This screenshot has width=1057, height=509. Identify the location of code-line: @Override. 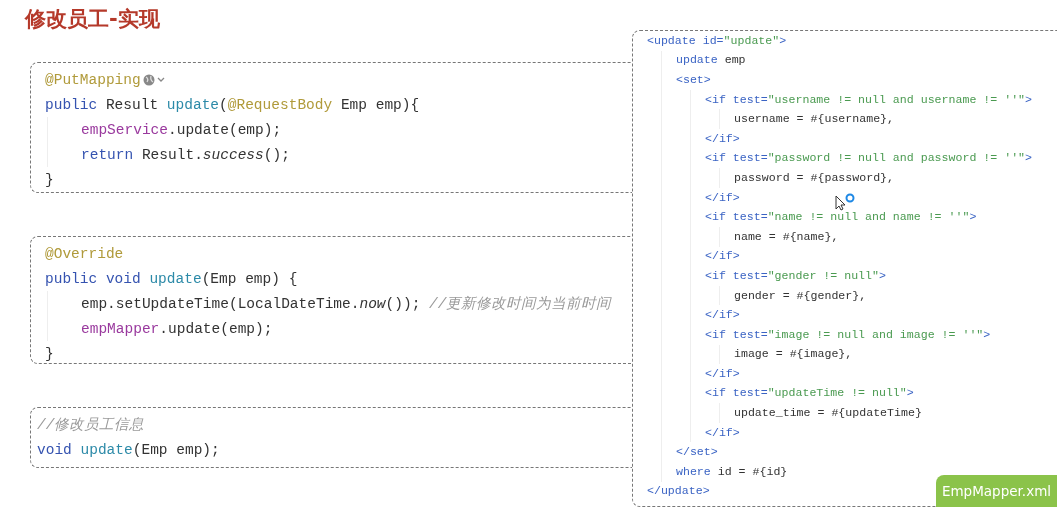
(84, 254).